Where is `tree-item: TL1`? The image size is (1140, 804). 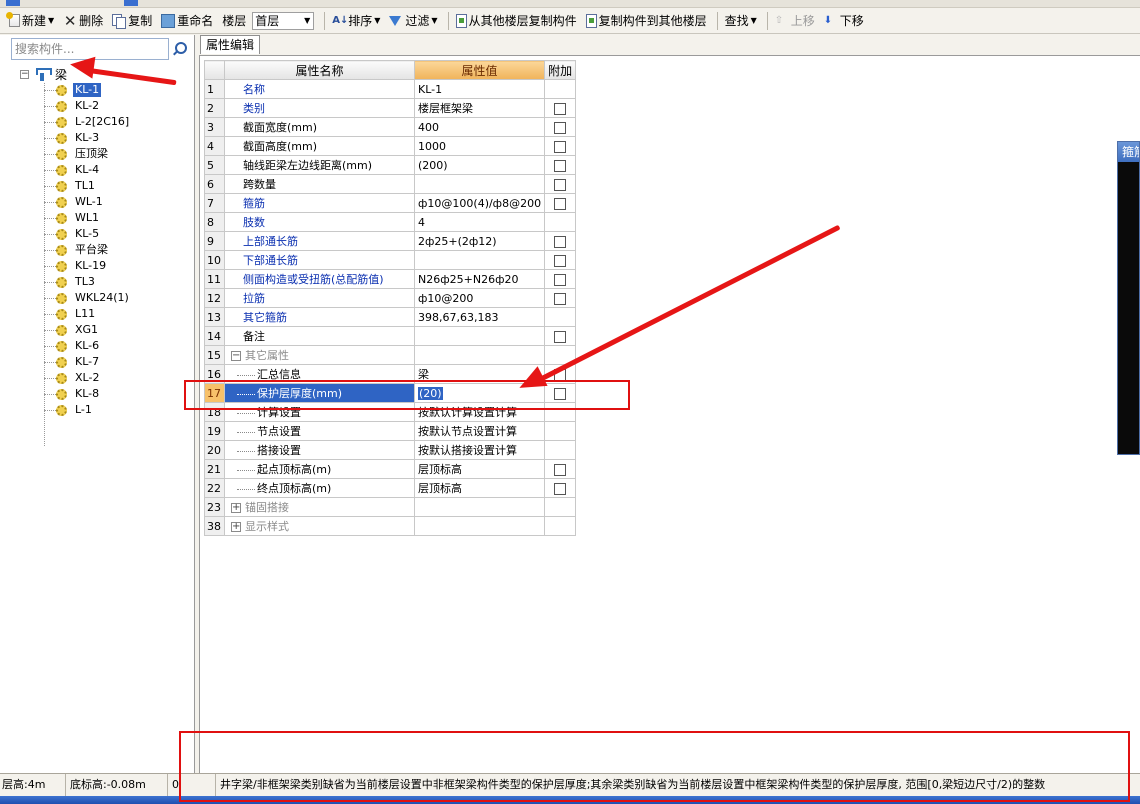 tree-item: TL1 is located at coordinates (87, 186).